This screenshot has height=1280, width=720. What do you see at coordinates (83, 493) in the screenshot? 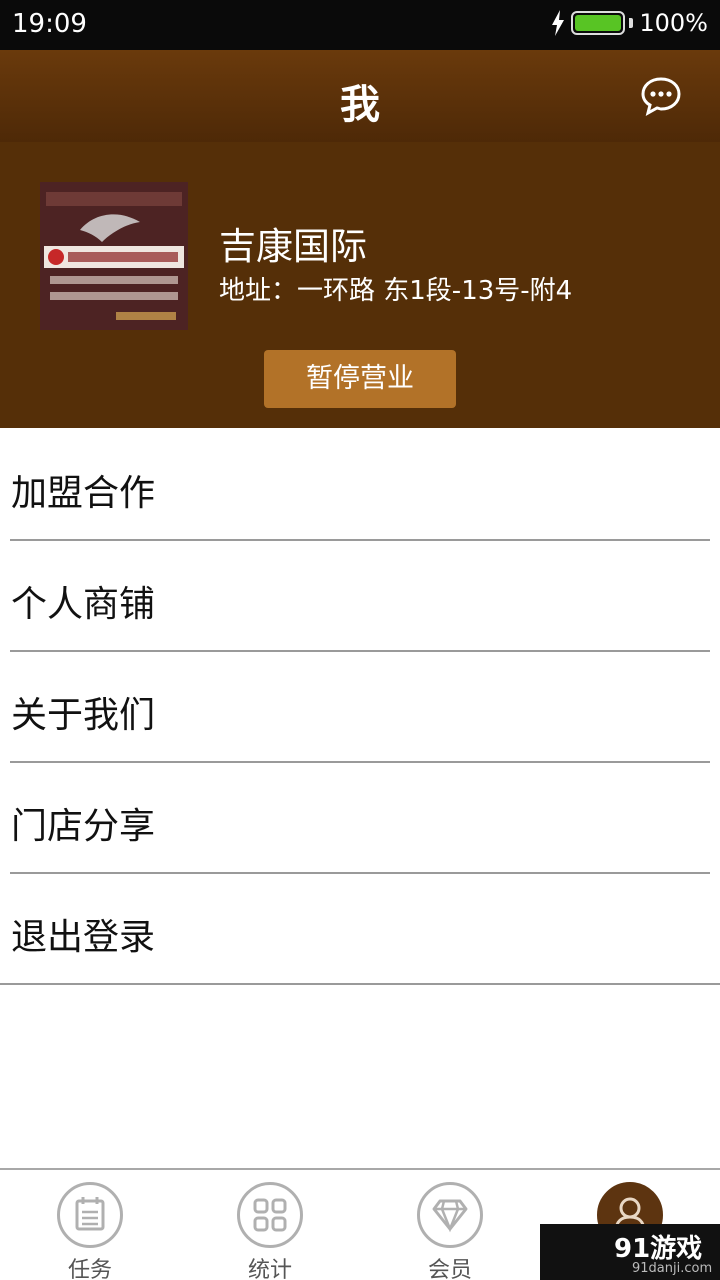
I see `menu-item-label: 加盟合作` at bounding box center [83, 493].